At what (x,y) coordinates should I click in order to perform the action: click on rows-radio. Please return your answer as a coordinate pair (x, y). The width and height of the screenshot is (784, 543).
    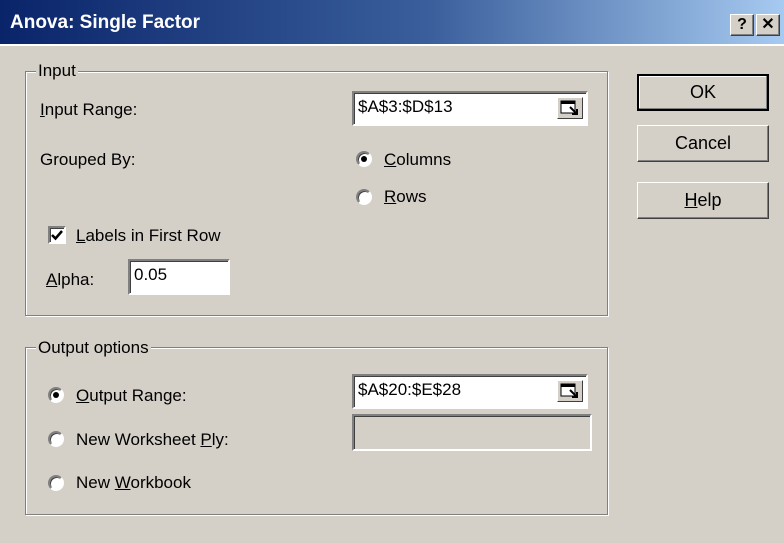
    Looking at the image, I should click on (364, 197).